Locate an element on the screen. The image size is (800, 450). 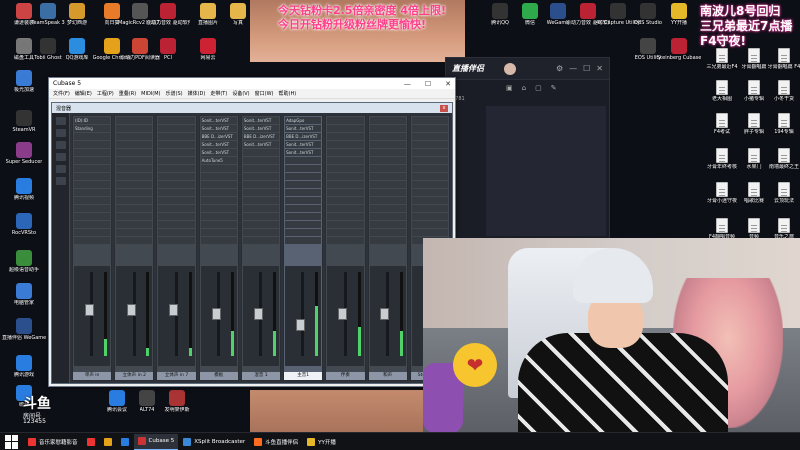
insert-slot: (ID):ID is located at coordinates (92, 120).